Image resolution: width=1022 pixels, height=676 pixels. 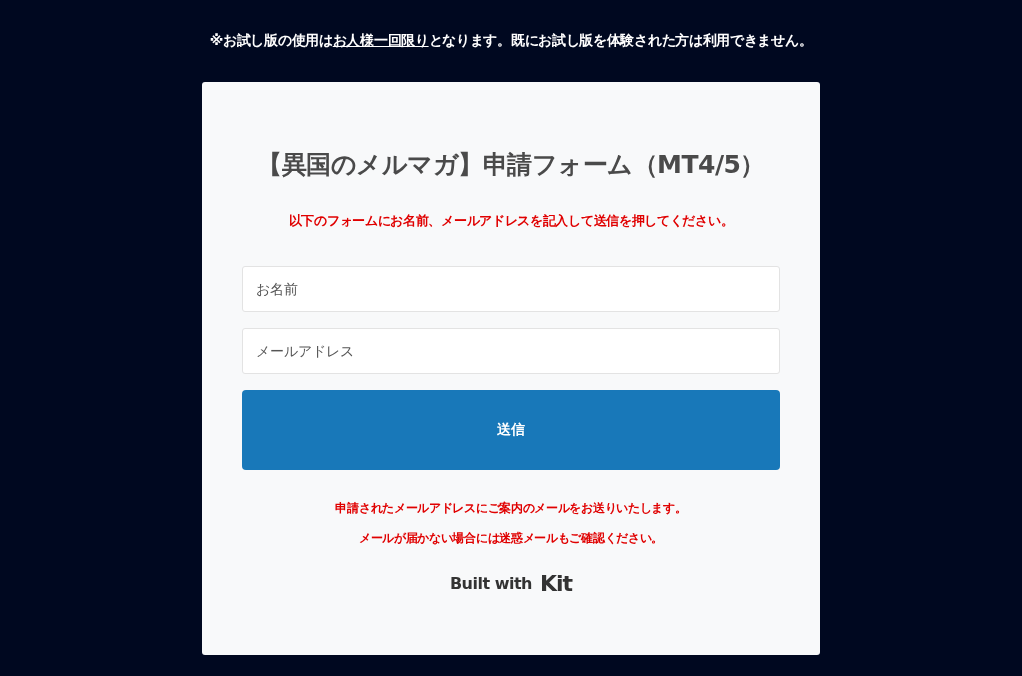 What do you see at coordinates (380, 40) in the screenshot?
I see `notice-link: お人様一回限り` at bounding box center [380, 40].